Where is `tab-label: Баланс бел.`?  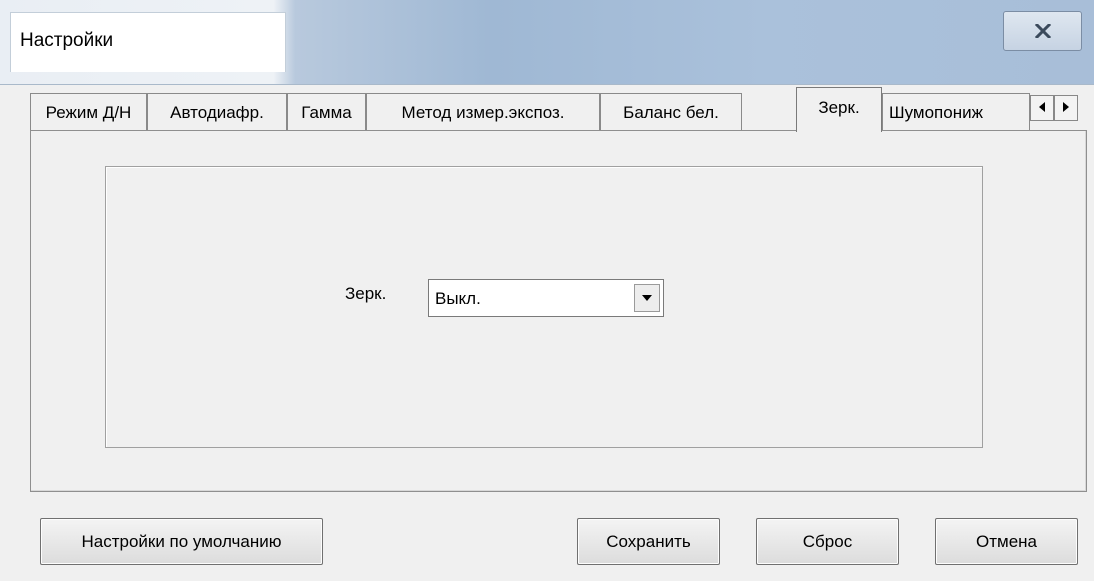 tab-label: Баланс бел. is located at coordinates (671, 112).